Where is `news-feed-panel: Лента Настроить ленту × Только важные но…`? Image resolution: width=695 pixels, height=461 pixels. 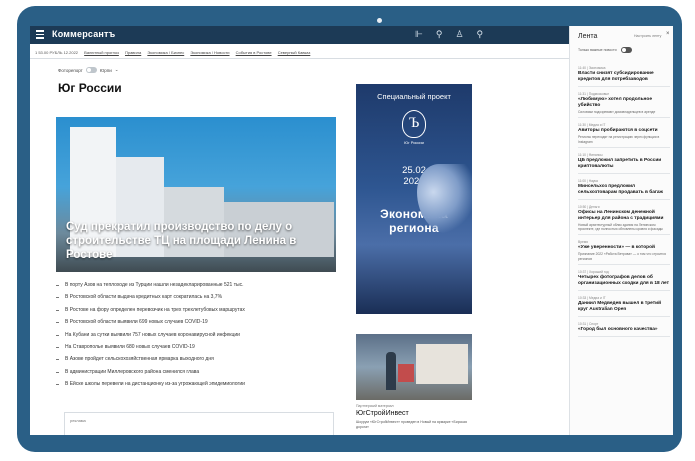
news-feed-panel: Лента Настроить ленту × Только важные но… is located at coordinates (621, 230).